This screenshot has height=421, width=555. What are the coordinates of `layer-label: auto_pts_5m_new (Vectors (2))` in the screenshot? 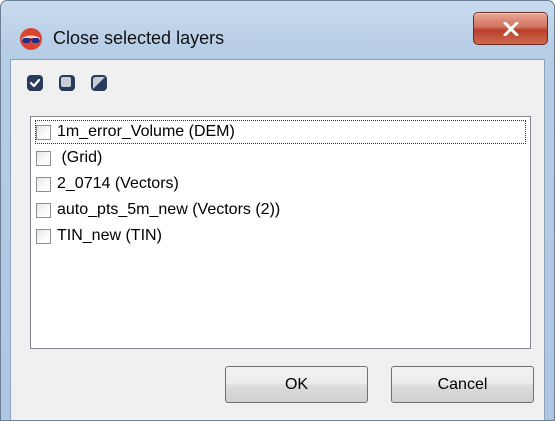 It's located at (169, 209).